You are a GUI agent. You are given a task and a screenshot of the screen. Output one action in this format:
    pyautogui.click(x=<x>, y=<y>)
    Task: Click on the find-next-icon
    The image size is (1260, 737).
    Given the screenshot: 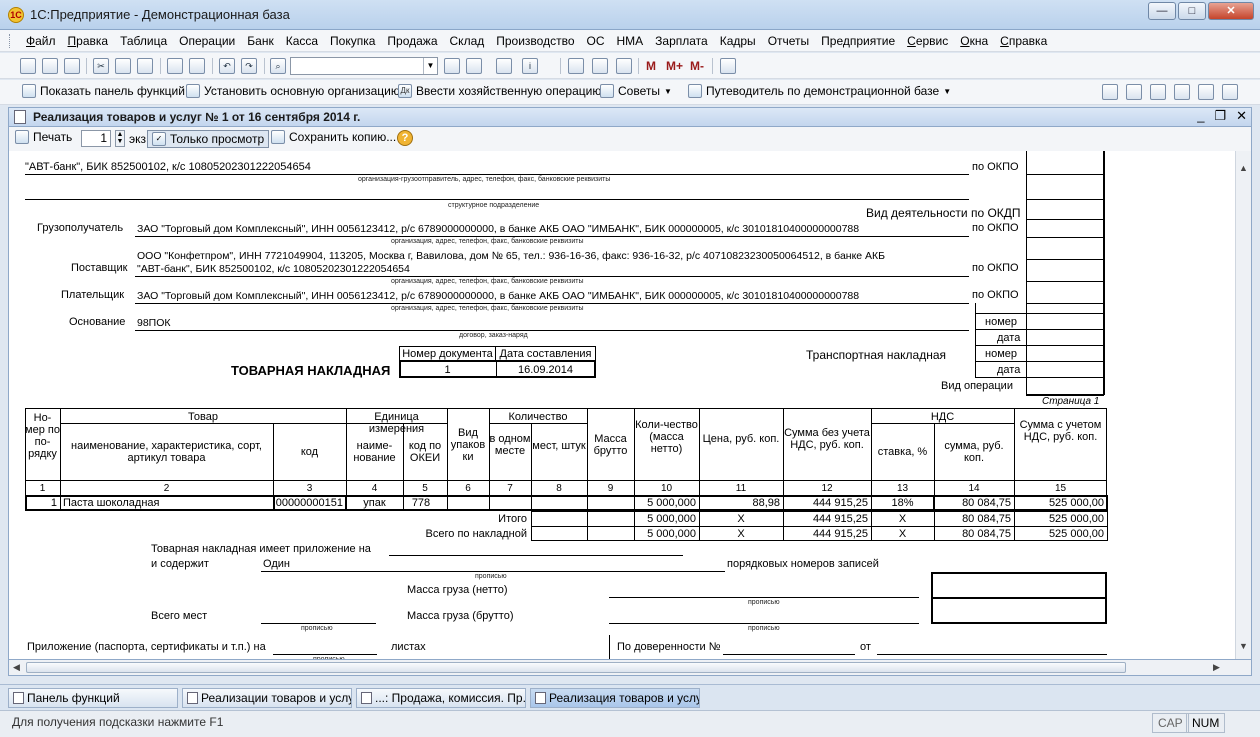 What is the action you would take?
    pyautogui.click(x=452, y=66)
    